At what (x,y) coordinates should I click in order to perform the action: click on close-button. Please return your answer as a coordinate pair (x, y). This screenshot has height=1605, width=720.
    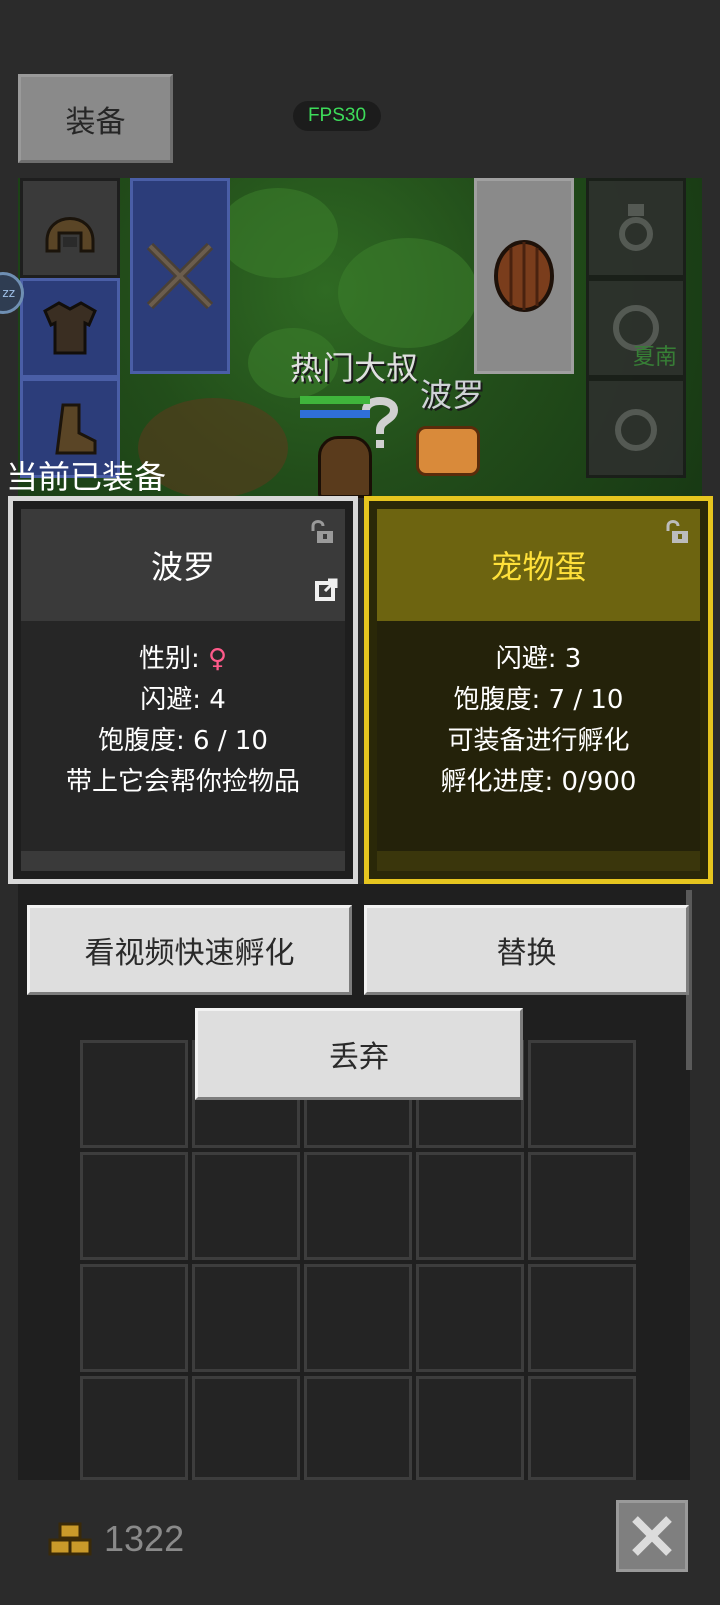
    Looking at the image, I should click on (652, 1536).